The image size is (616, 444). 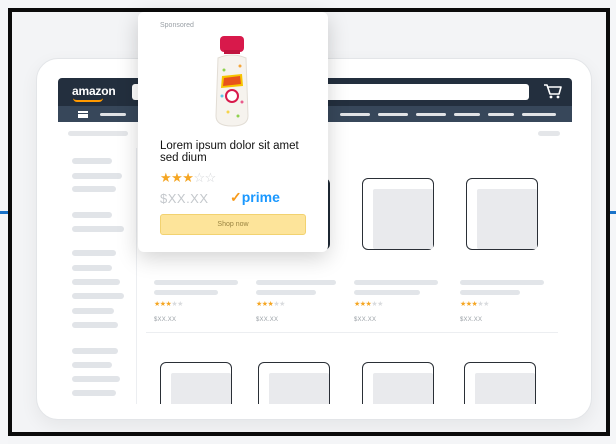 What do you see at coordinates (352, 332) in the screenshot?
I see `row-divider` at bounding box center [352, 332].